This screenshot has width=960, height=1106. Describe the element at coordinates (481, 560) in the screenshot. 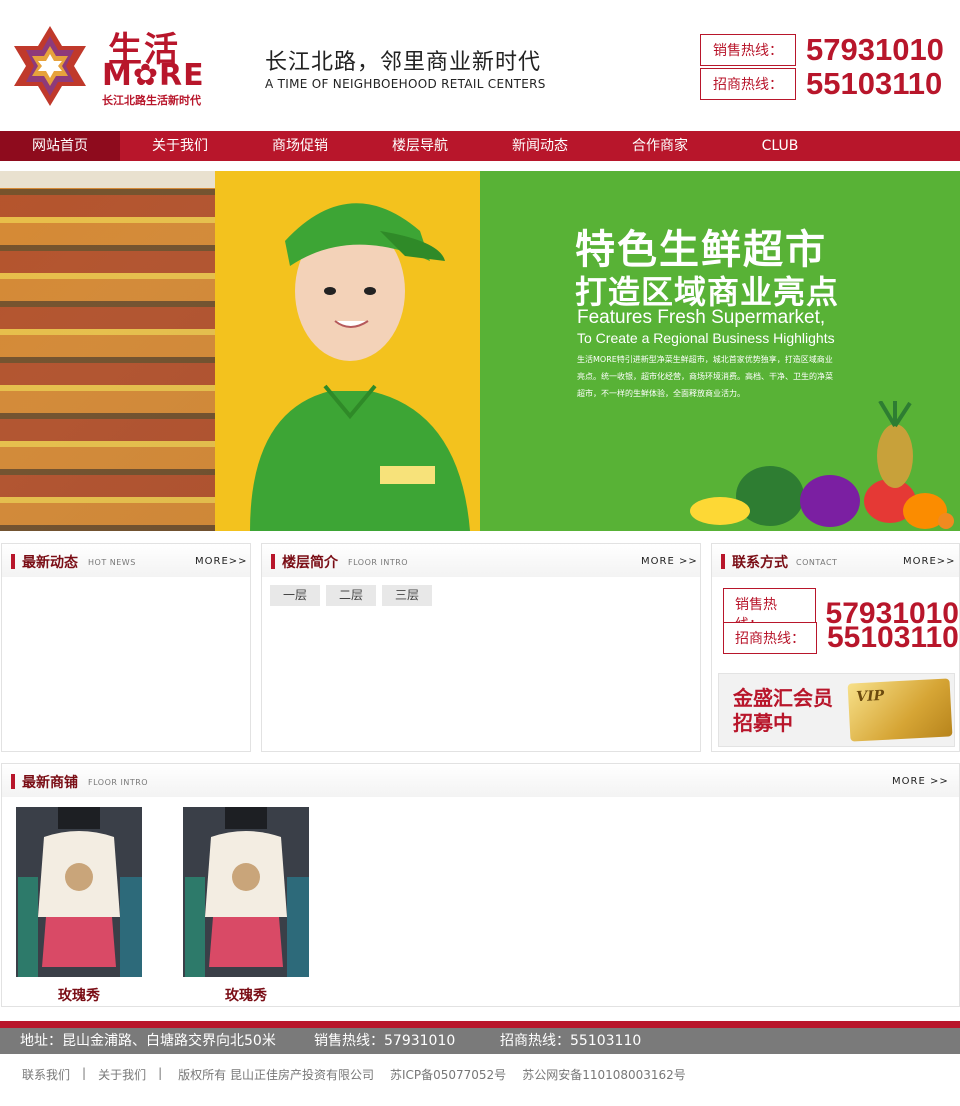

I see `floor-panel-header: 楼层简介 FLOOR INTRO MORE >>` at that location.